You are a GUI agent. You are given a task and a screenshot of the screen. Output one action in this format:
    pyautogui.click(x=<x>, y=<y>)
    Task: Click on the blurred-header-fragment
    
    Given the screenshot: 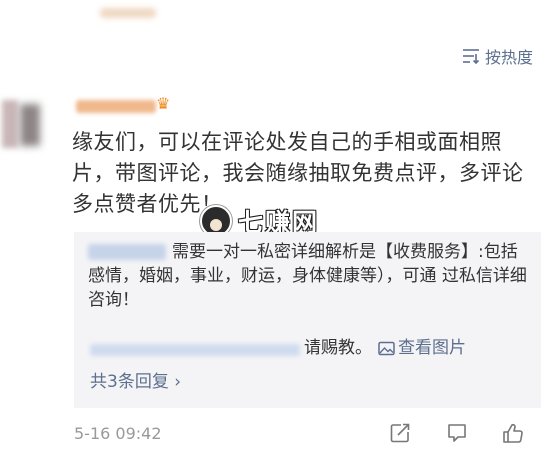 What is the action you would take?
    pyautogui.click(x=128, y=13)
    